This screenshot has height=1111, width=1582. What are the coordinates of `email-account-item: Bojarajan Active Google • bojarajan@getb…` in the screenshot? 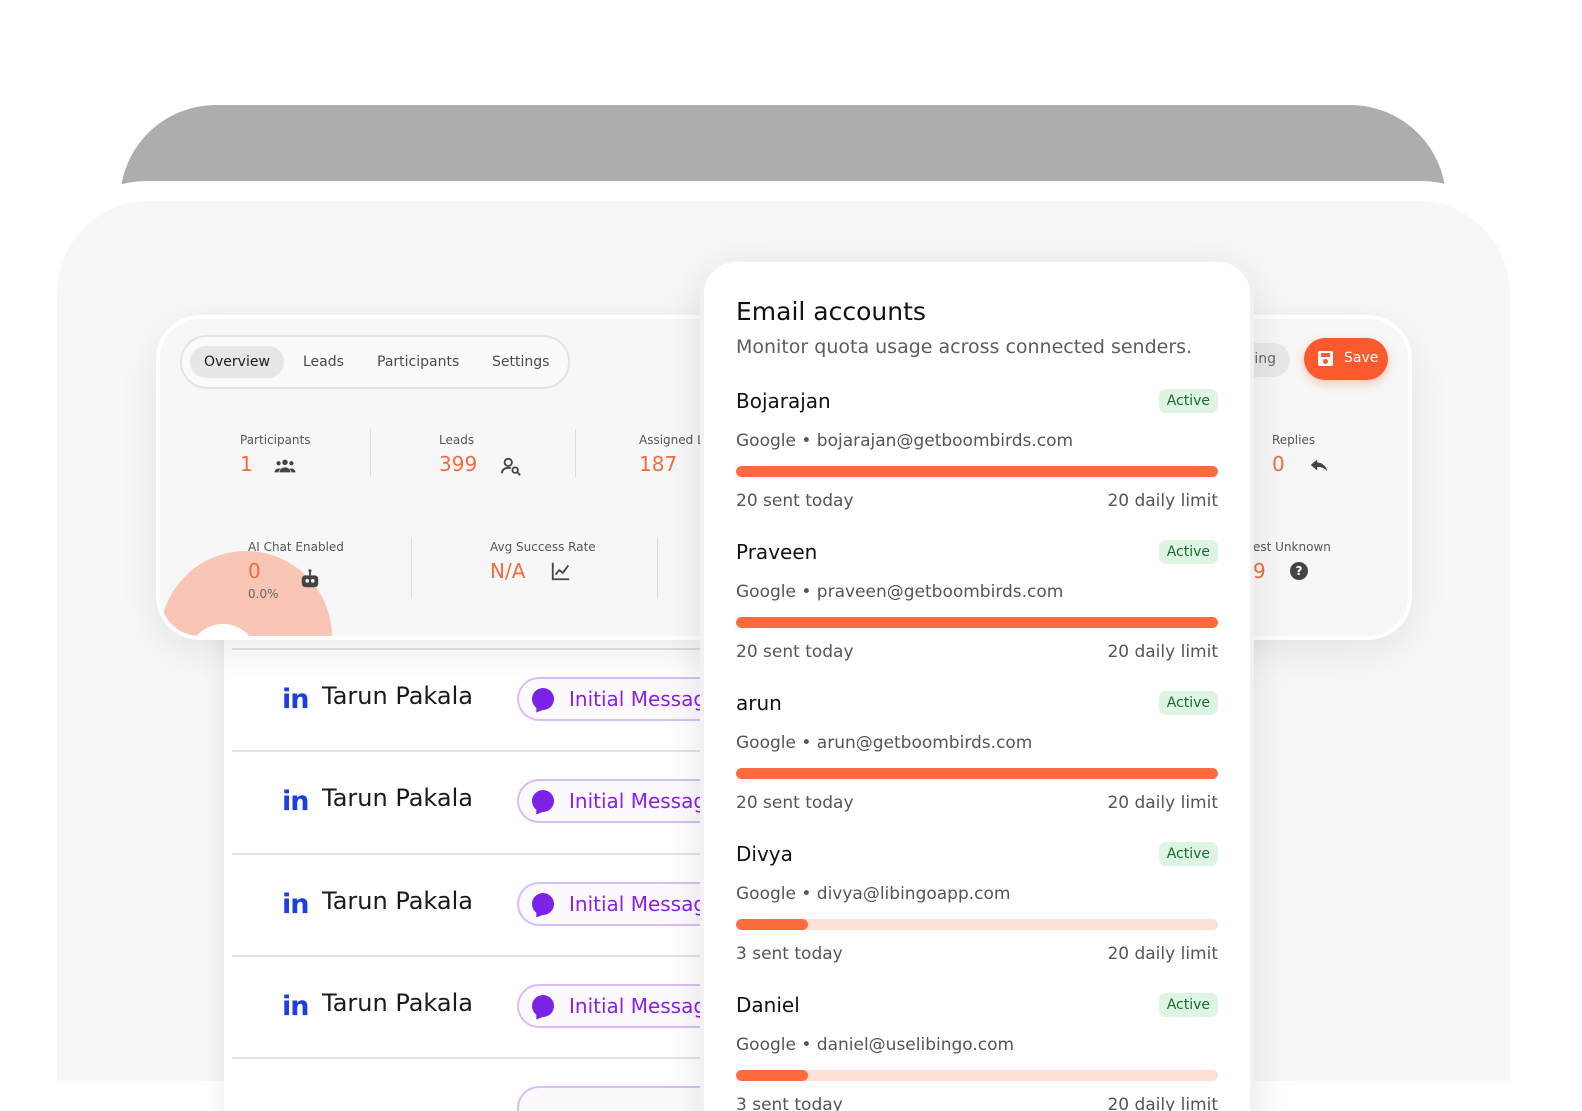 It's located at (977, 464).